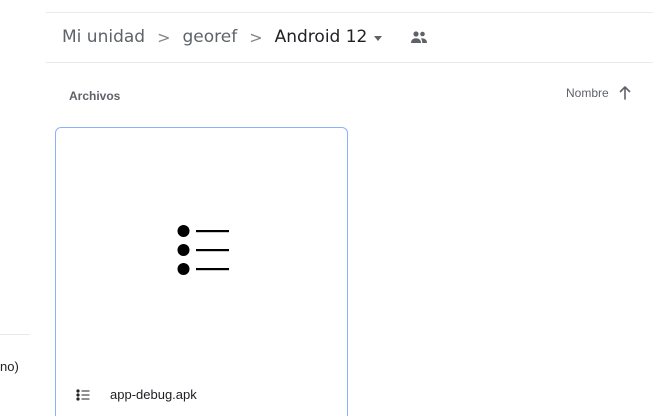 The height and width of the screenshot is (416, 653). What do you see at coordinates (9, 366) in the screenshot?
I see `sidebar-truncated-text: no)` at bounding box center [9, 366].